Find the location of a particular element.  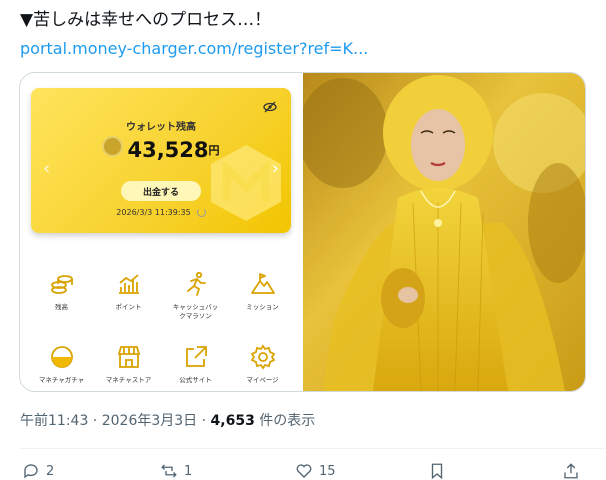

menu-item-points: ポイント is located at coordinates (128, 291).